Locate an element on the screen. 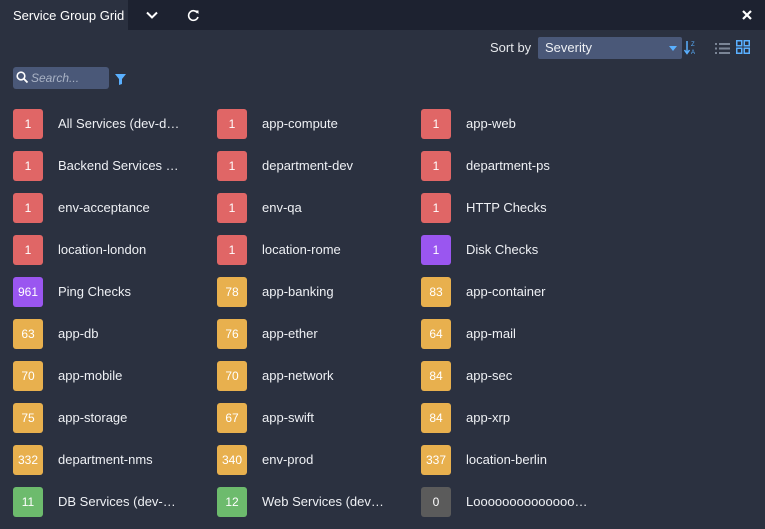 The height and width of the screenshot is (529, 765). service-group-tile: 84 app-xrp is located at coordinates (523, 424).